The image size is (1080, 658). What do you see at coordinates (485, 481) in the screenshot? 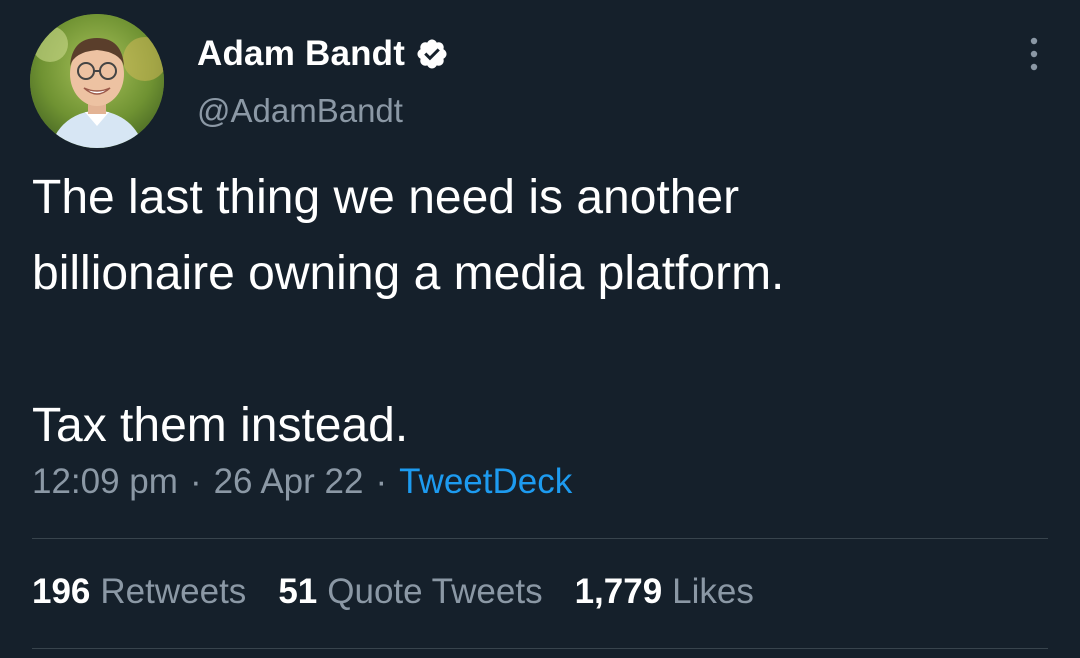
I see `tweet-source-link: TweetDeck` at bounding box center [485, 481].